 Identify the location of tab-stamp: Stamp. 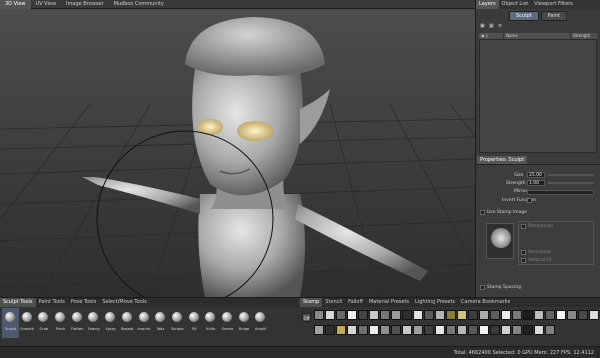
(311, 302).